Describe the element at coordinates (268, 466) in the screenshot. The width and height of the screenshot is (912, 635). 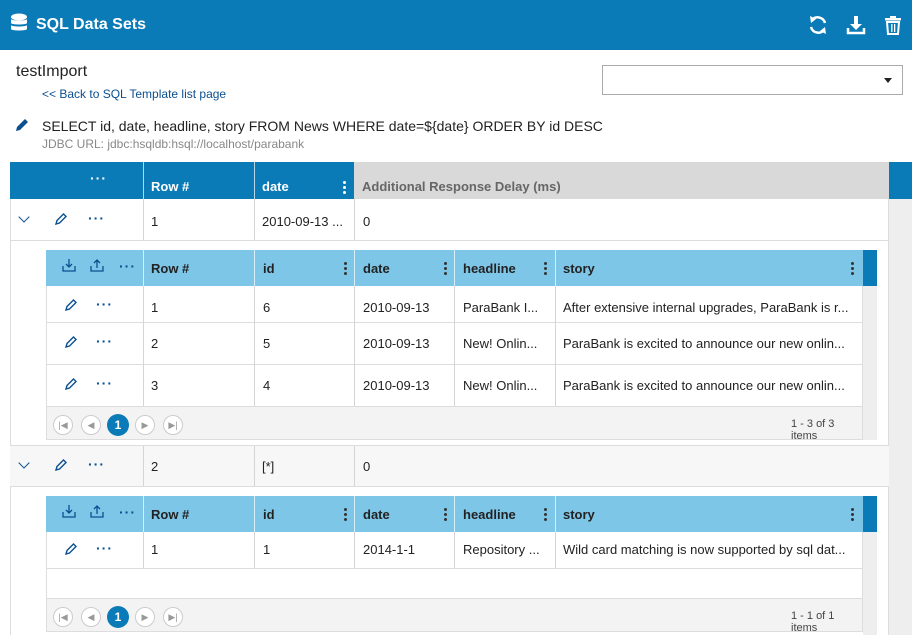
I see `cell-date: [*]` at that location.